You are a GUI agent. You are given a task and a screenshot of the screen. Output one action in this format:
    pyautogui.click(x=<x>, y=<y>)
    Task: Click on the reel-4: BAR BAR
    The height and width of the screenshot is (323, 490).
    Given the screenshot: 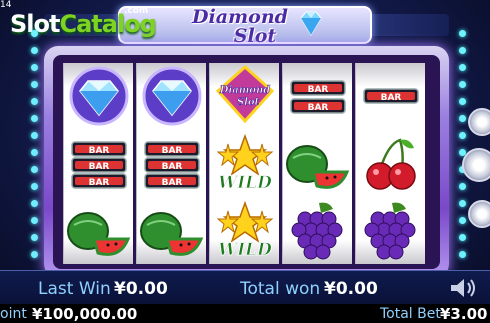 What is the action you would take?
    pyautogui.click(x=317, y=163)
    